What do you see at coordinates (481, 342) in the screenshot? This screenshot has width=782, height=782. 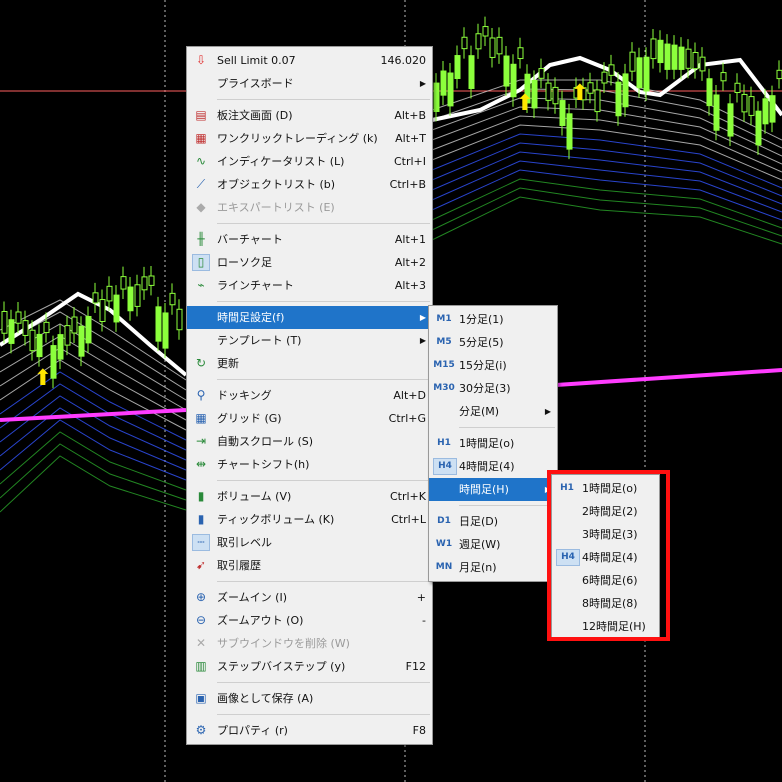 I see `menu-item-label: 5分足(5)` at bounding box center [481, 342].